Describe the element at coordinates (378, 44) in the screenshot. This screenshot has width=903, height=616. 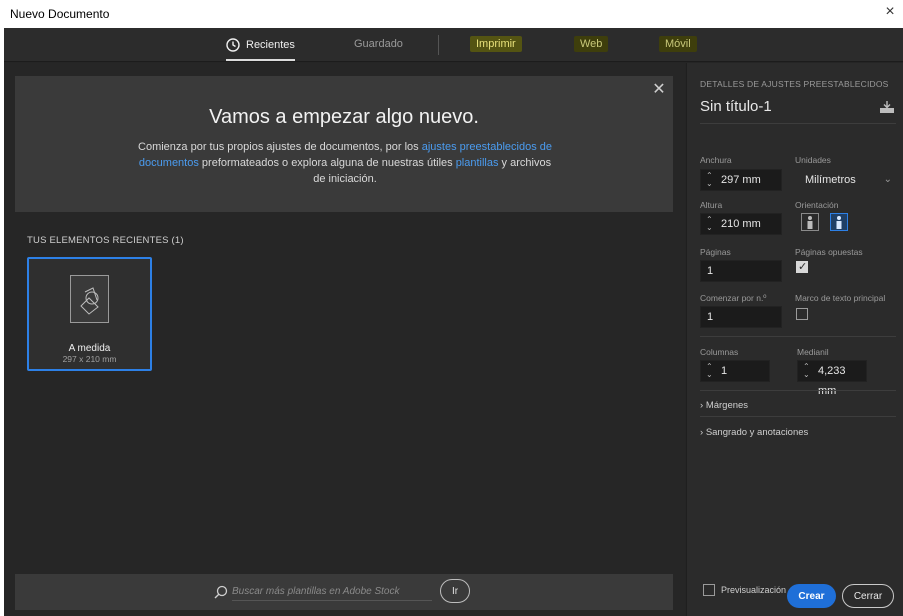
I see `tab-guardado: Guardado` at that location.